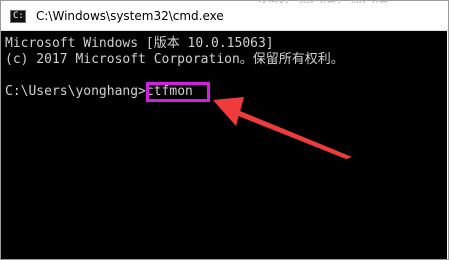 The image size is (449, 260). I want to click on arrow-head, so click(228, 111).